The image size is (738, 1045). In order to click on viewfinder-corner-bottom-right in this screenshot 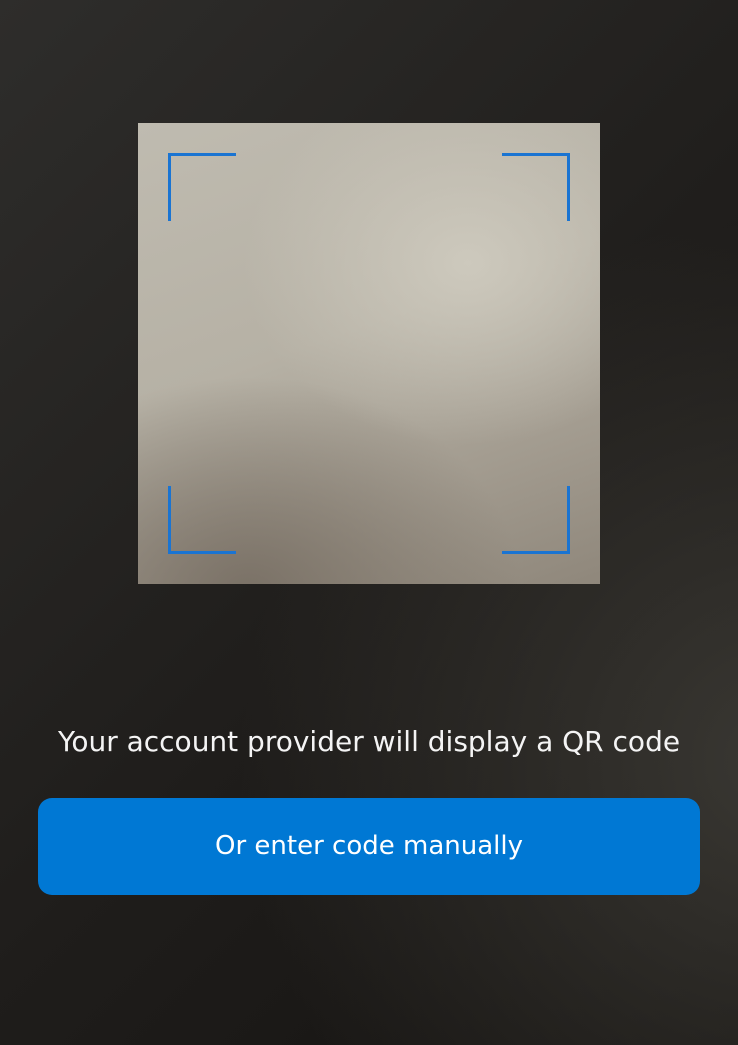, I will do `click(536, 520)`.